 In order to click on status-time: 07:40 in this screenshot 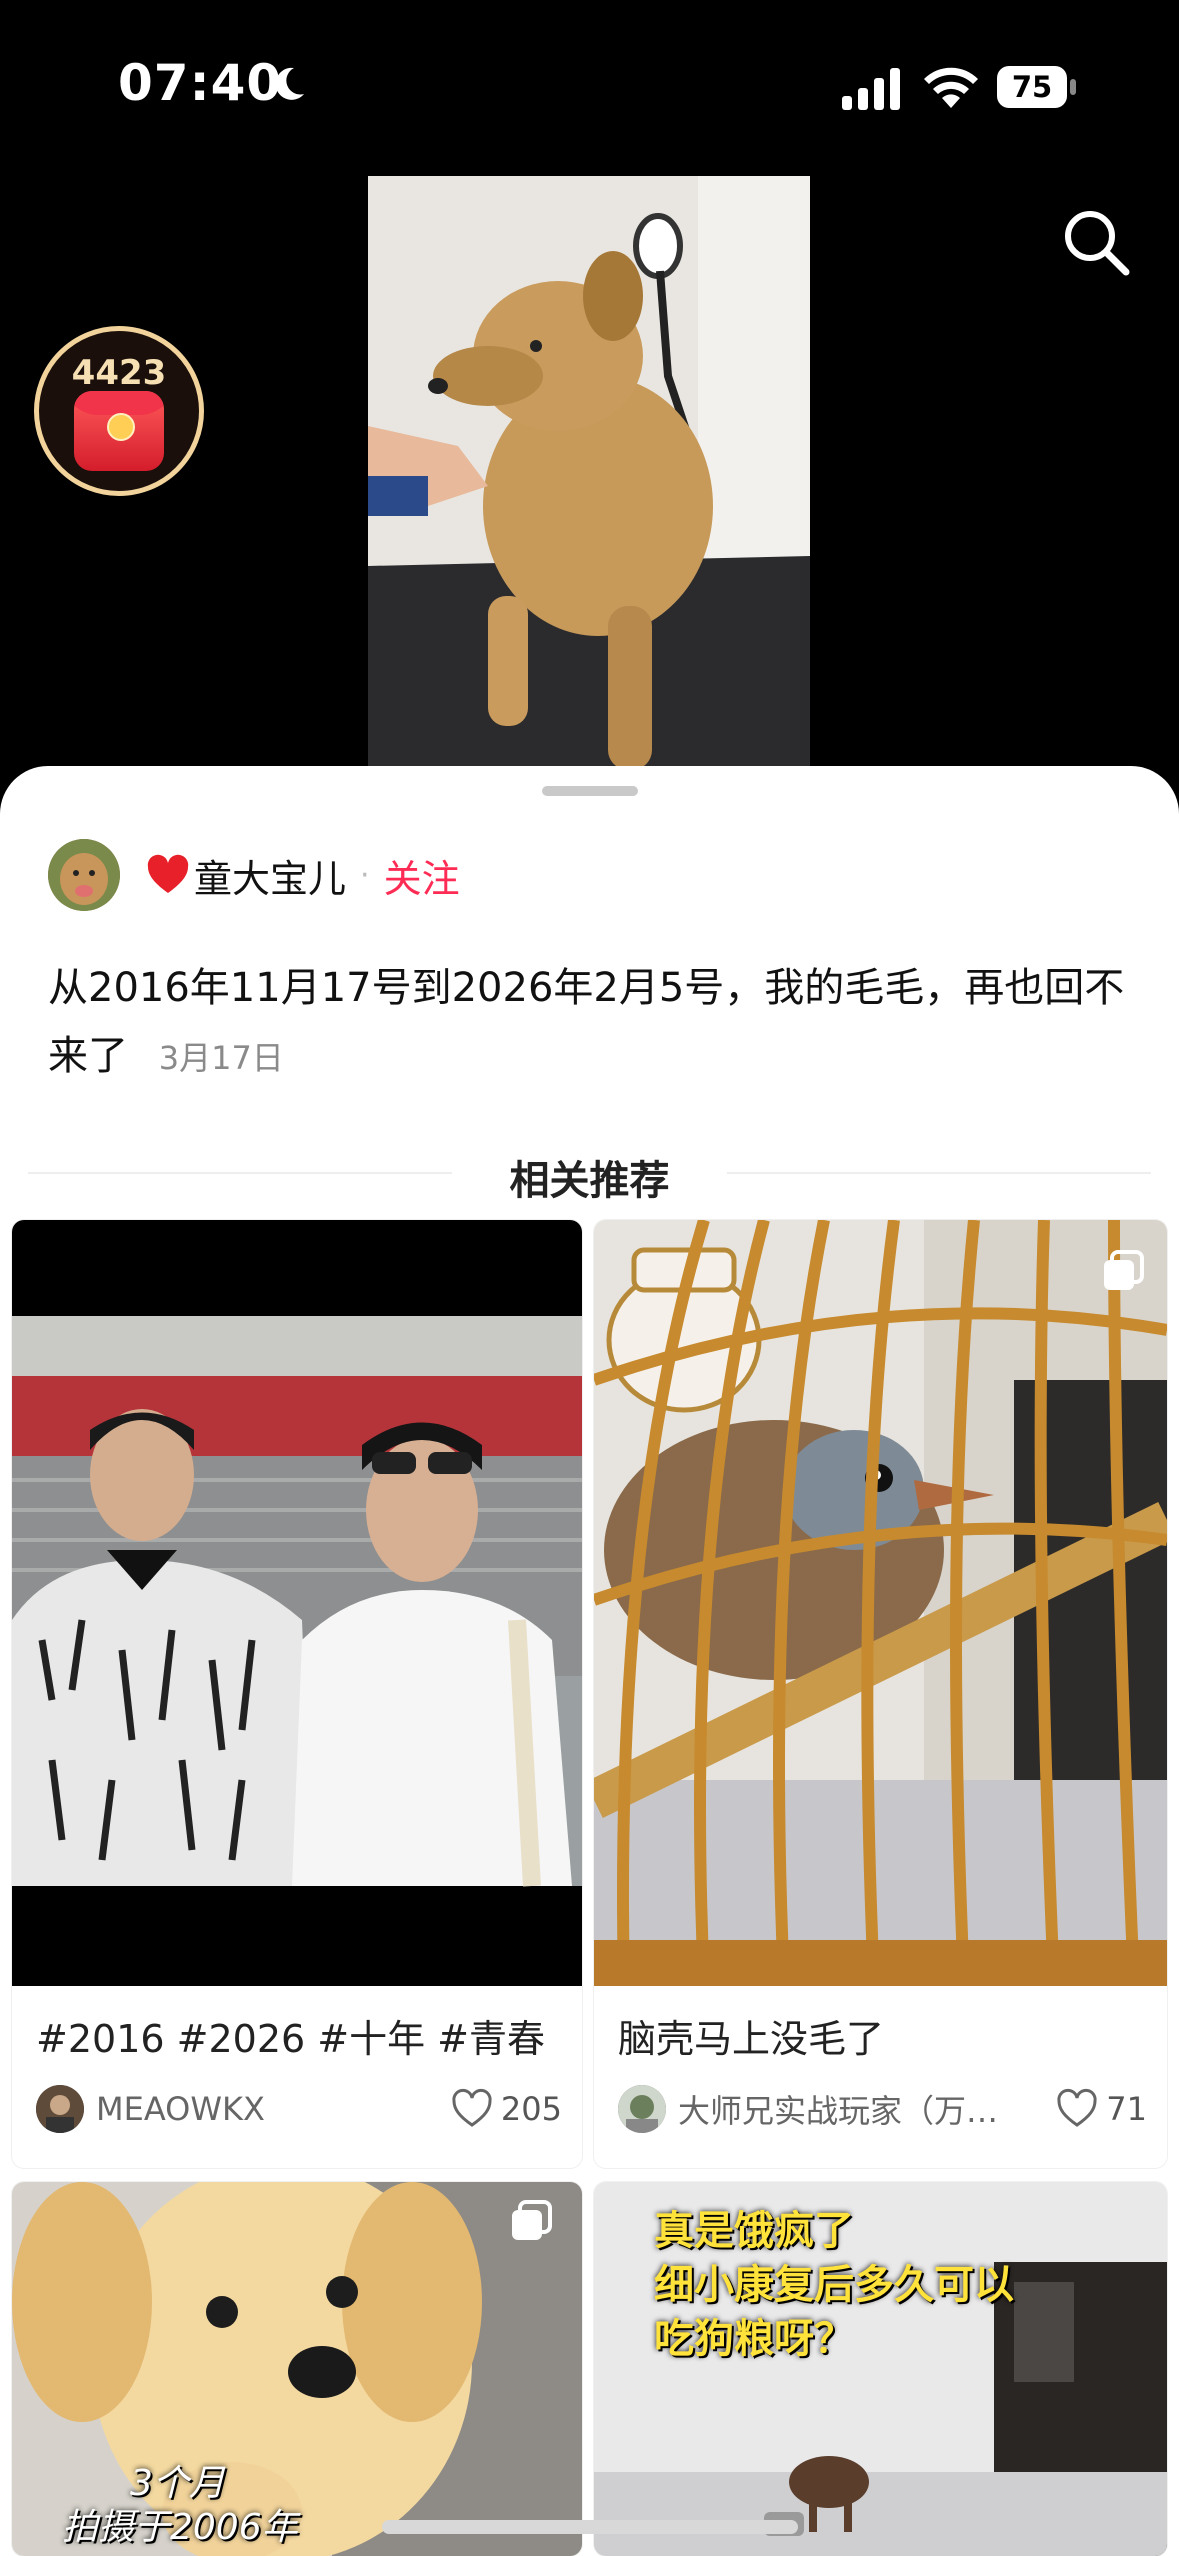, I will do `click(200, 83)`.